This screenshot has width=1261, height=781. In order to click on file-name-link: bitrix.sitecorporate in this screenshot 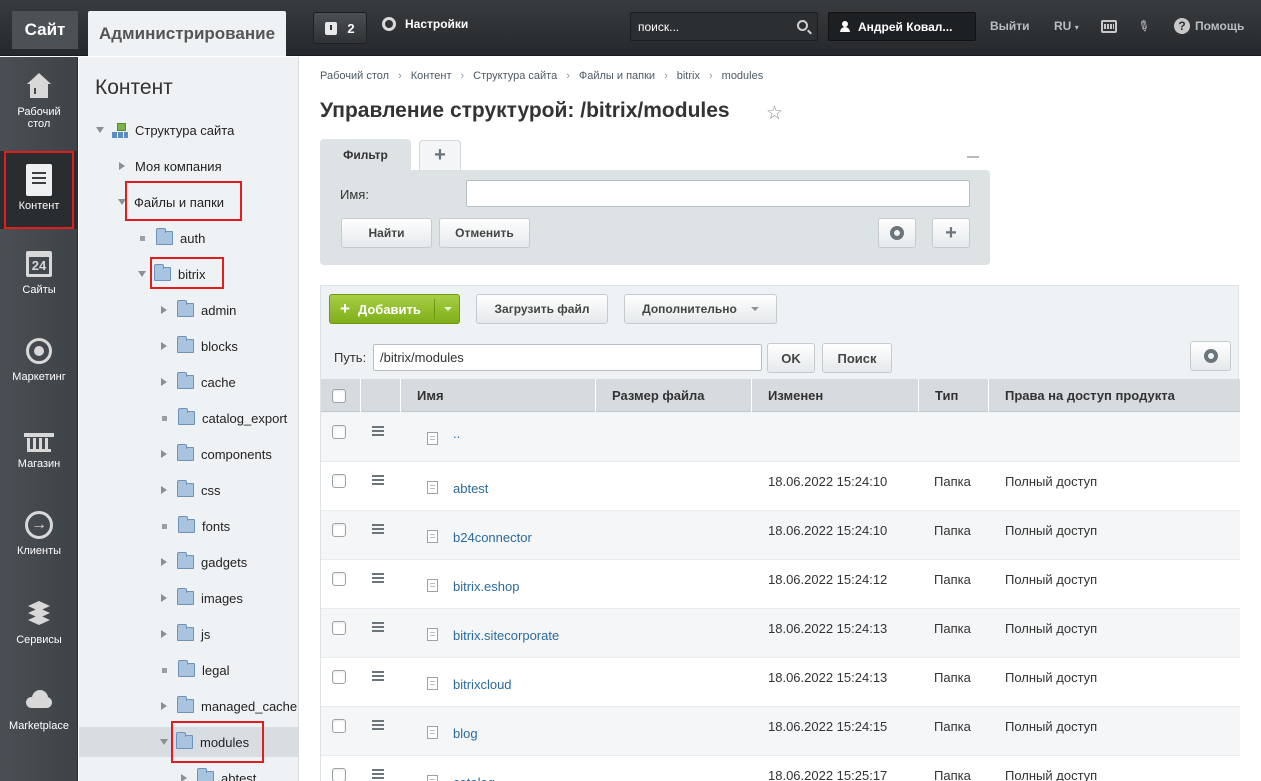, I will do `click(506, 635)`.